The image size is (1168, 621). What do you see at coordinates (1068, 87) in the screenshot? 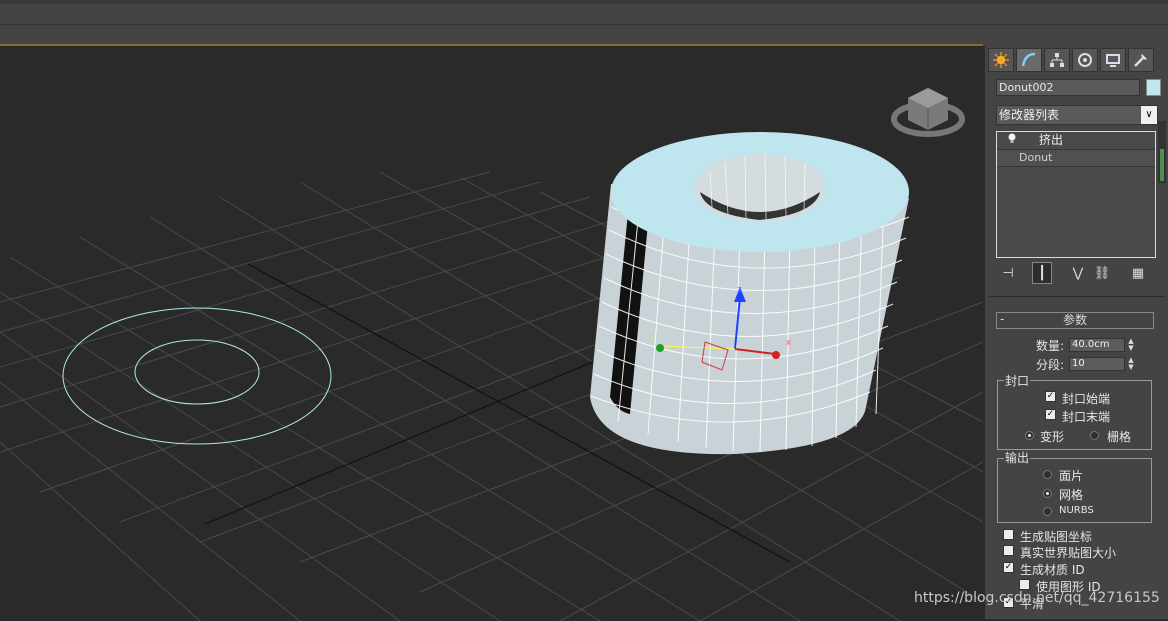
I see `object-name-field: Donut002` at bounding box center [1068, 87].